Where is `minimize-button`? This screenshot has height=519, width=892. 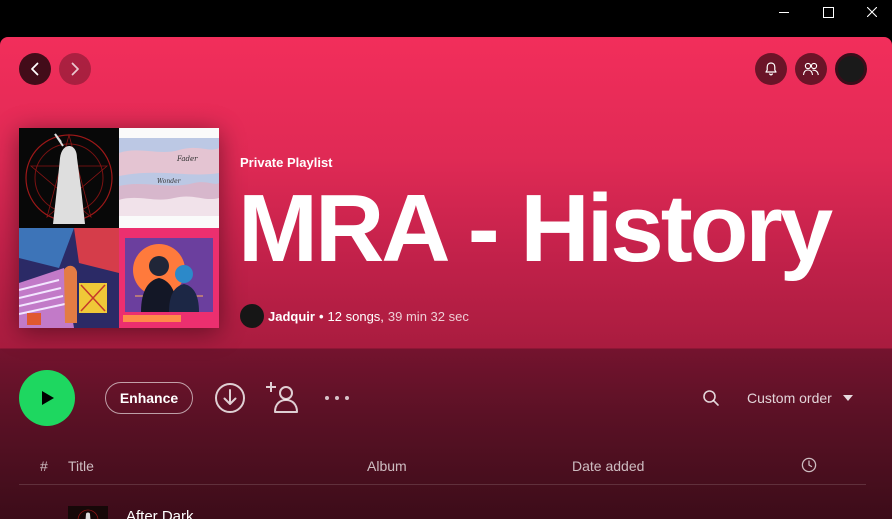 minimize-button is located at coordinates (784, 12).